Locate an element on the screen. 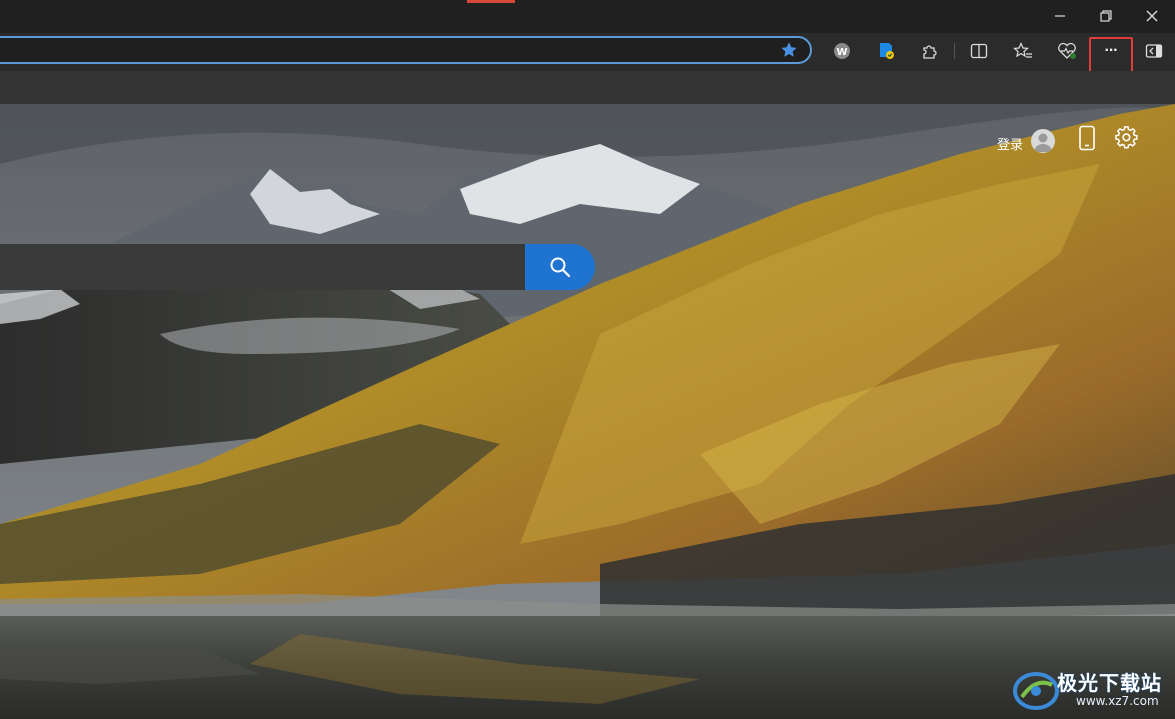 This screenshot has width=1175, height=719. toolbar-separator is located at coordinates (954, 51).